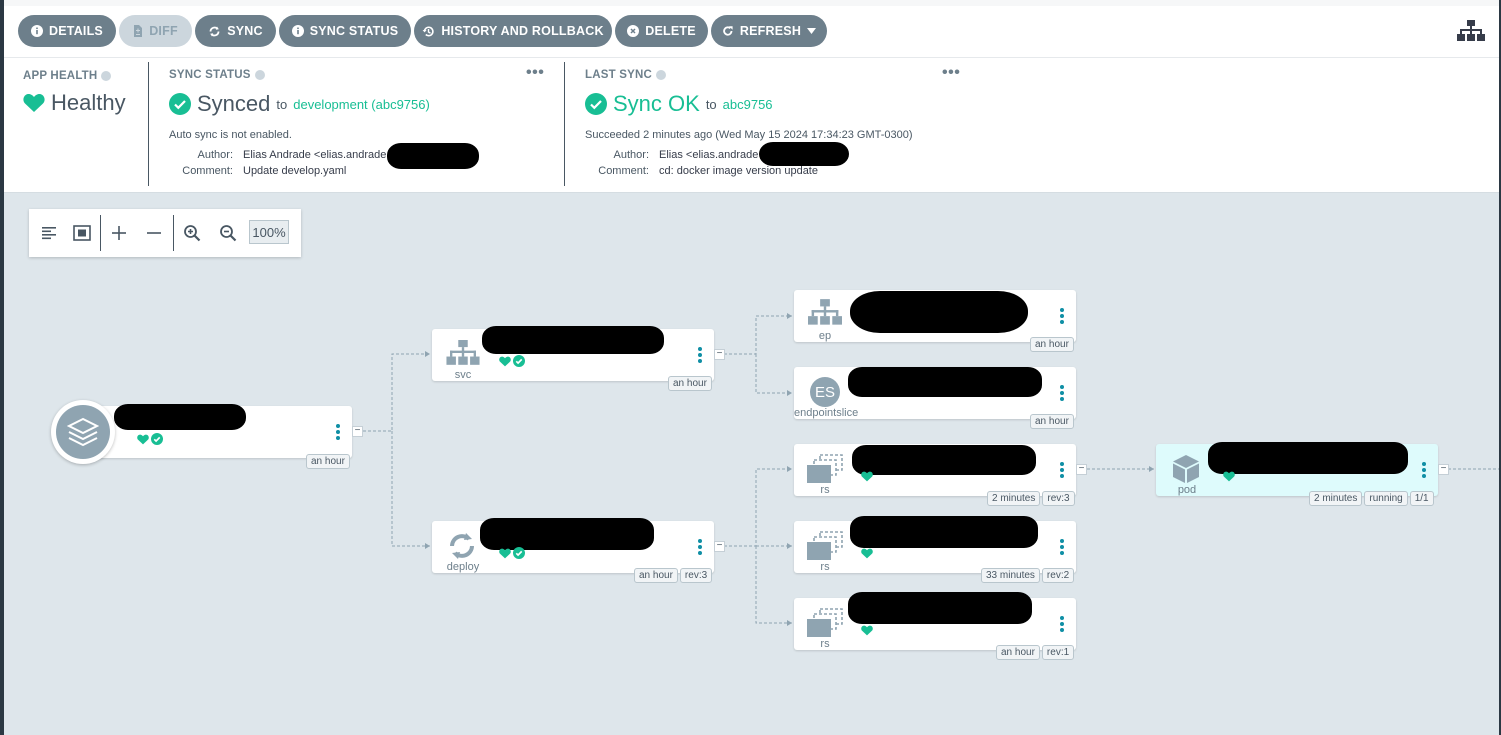  I want to click on node-kind-label: ep, so click(825, 336).